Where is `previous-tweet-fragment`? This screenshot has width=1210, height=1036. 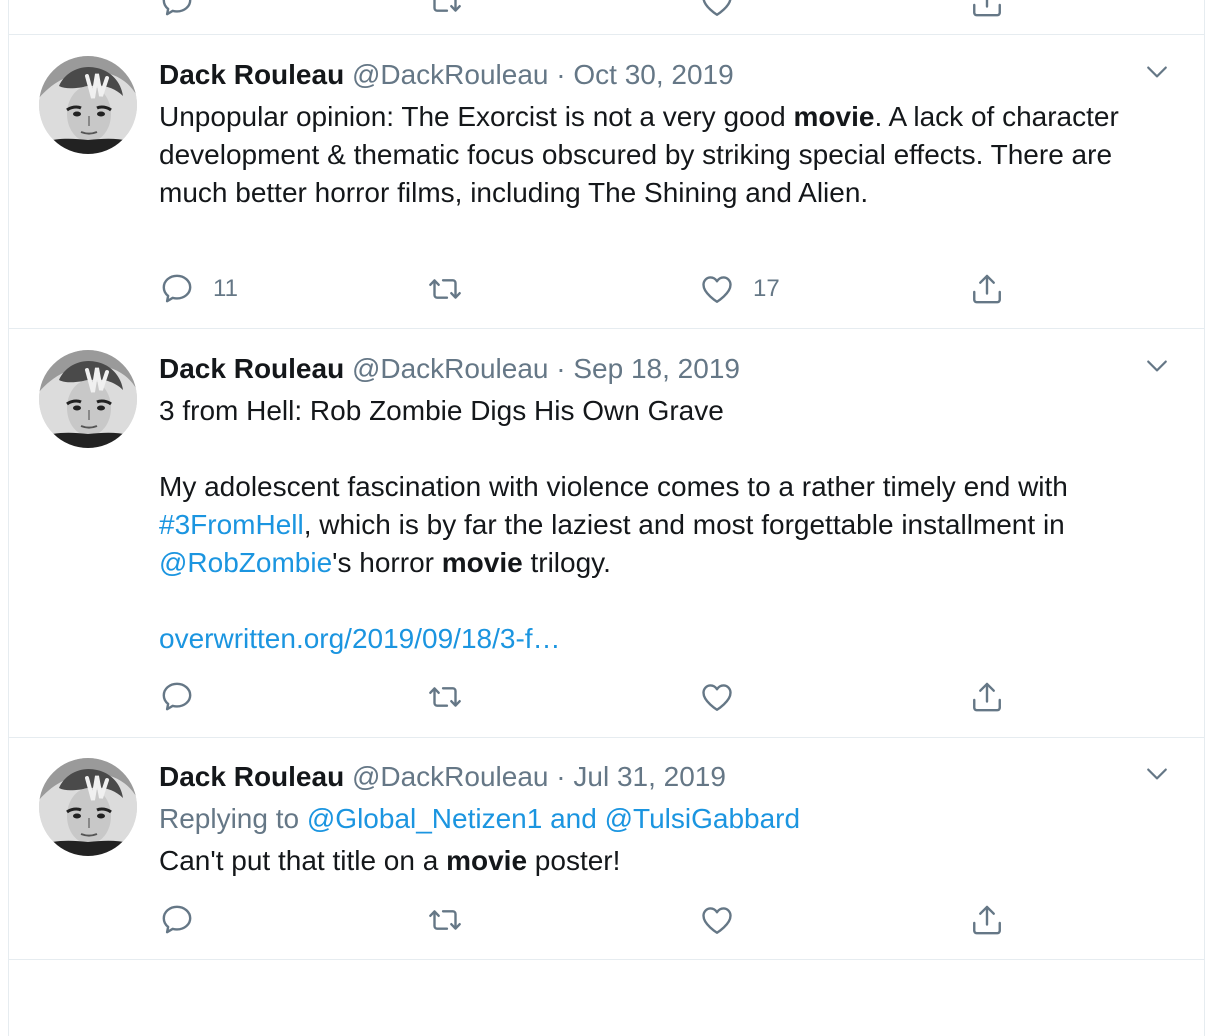
previous-tweet-fragment is located at coordinates (606, 17).